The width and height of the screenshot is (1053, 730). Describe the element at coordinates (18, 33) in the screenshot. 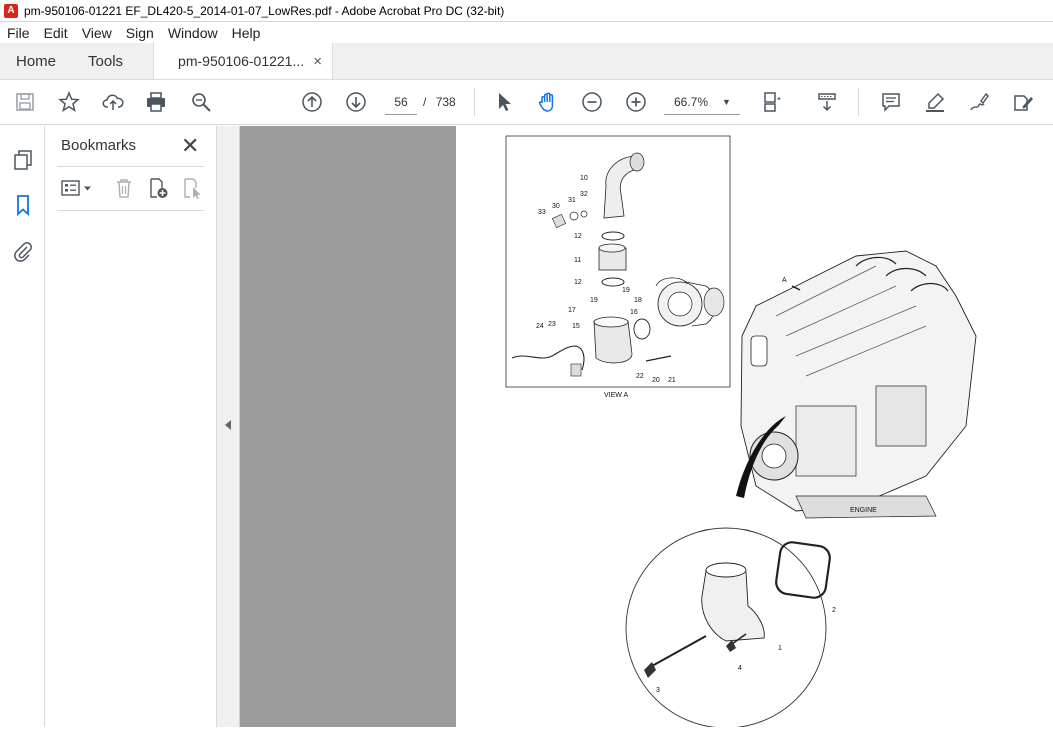

I see `menu-file: File` at that location.